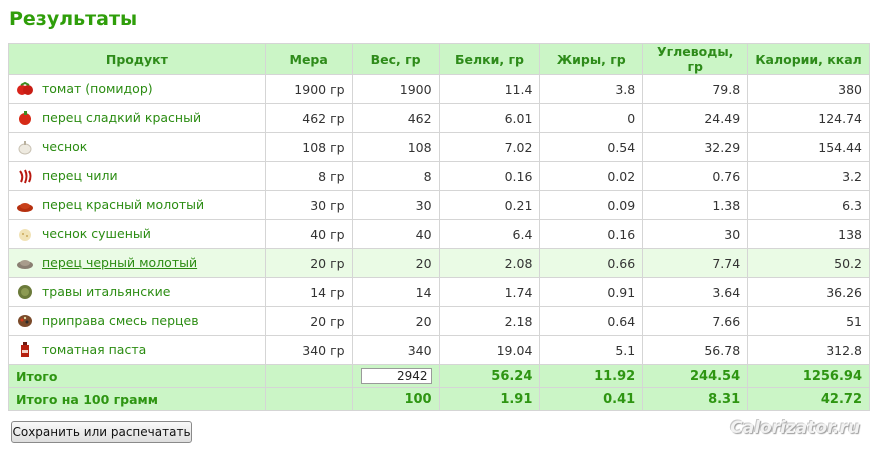  What do you see at coordinates (695, 263) in the screenshot?
I see `carbs-cell: 7.74` at bounding box center [695, 263].